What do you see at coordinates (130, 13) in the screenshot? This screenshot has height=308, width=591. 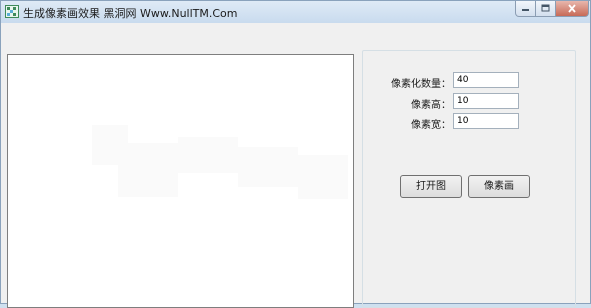 I see `window-title: 生成像素画效果 黑洞网 Www.NullTM.Com` at bounding box center [130, 13].